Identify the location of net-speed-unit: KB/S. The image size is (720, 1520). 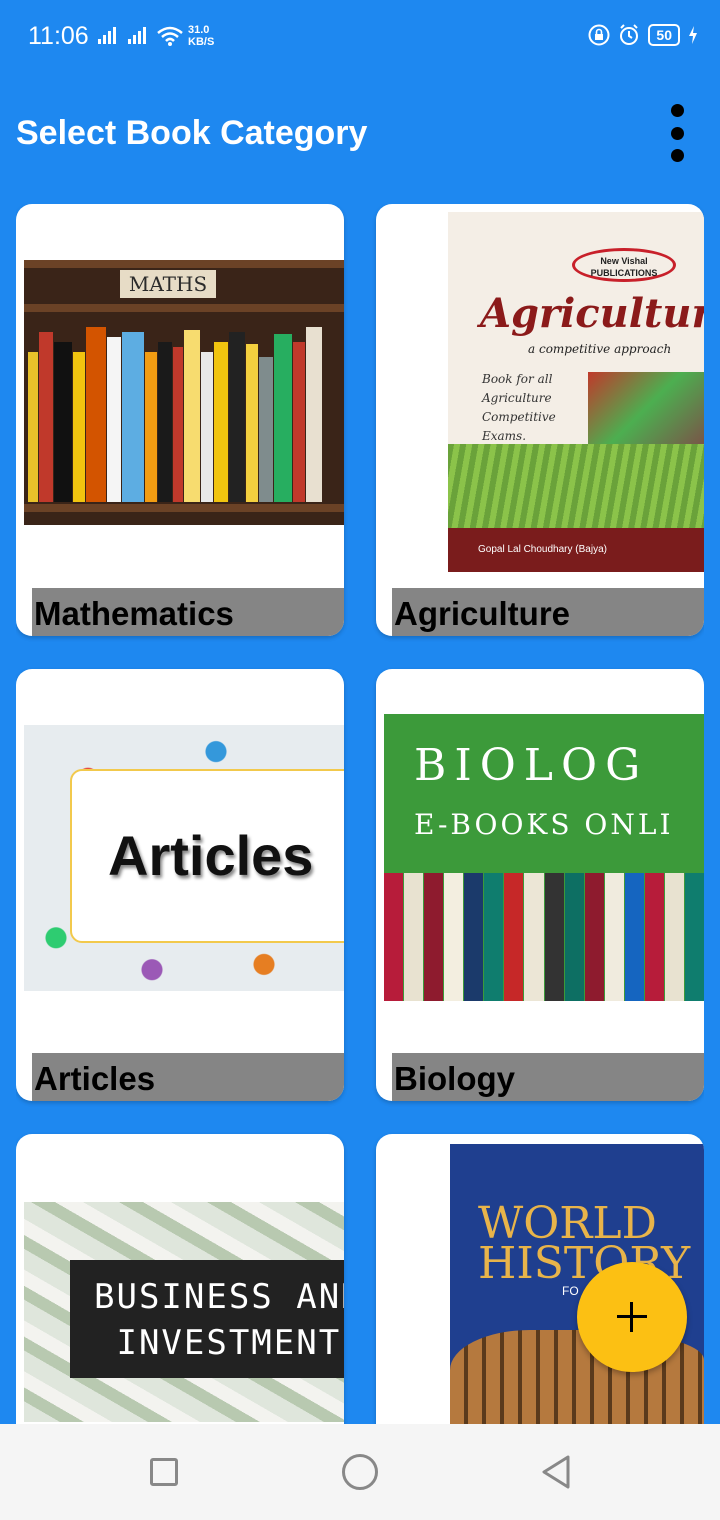
(201, 42).